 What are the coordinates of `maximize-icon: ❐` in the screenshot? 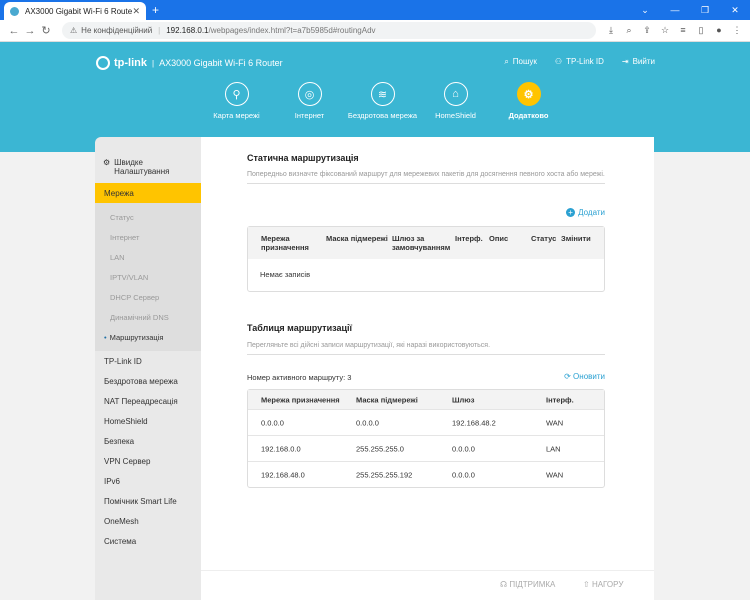 It's located at (705, 10).